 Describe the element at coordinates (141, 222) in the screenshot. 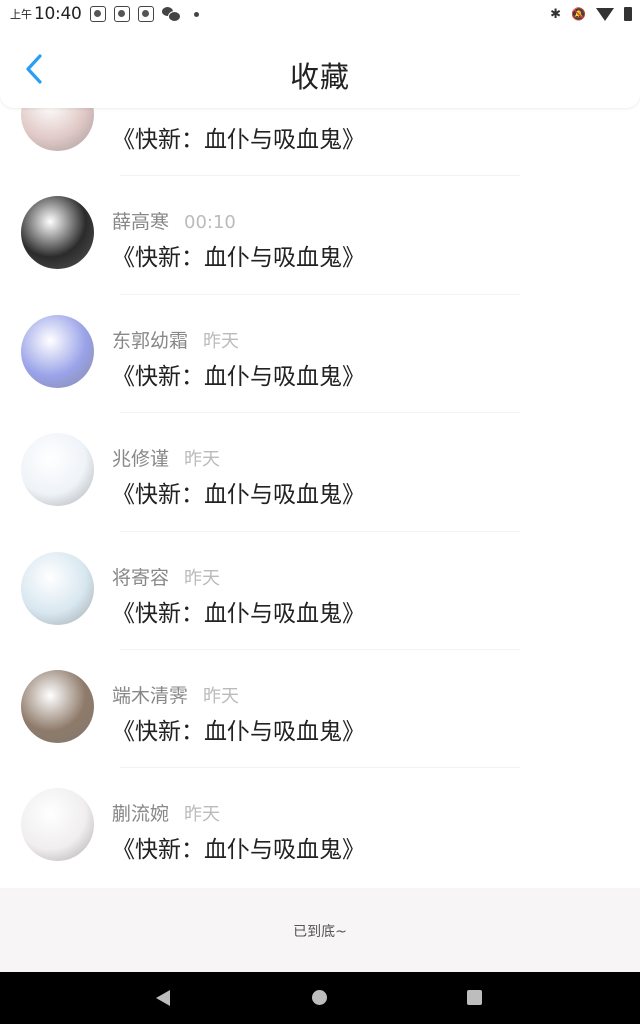

I see `author-name: 薛高寒` at that location.